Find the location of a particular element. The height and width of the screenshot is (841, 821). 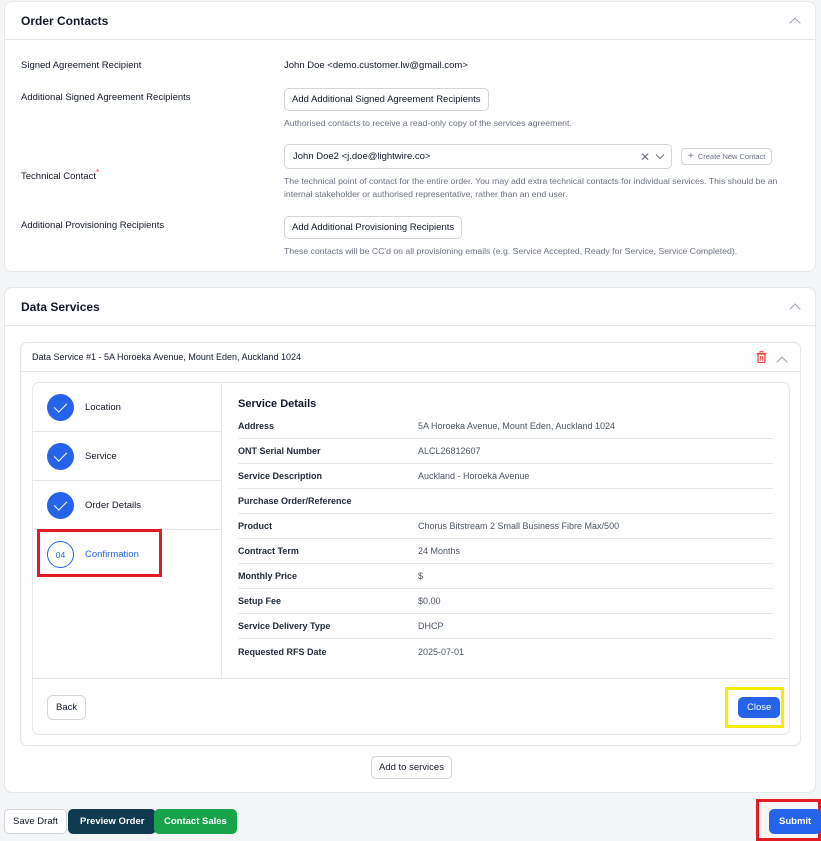

service-details-title: Service Details is located at coordinates (277, 404).